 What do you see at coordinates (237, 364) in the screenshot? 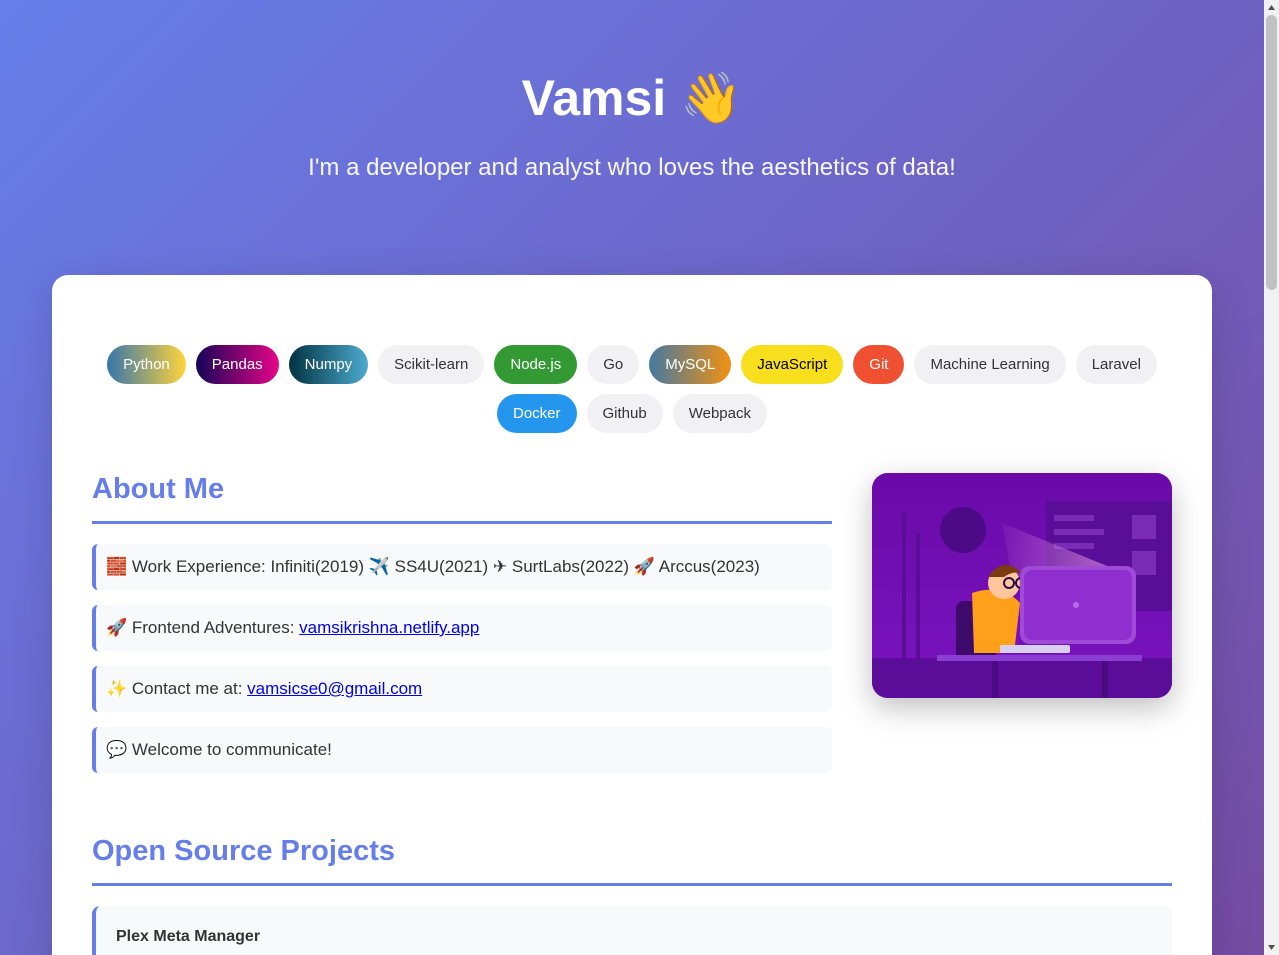
I see `skill-tag-pandas: Pandas` at bounding box center [237, 364].